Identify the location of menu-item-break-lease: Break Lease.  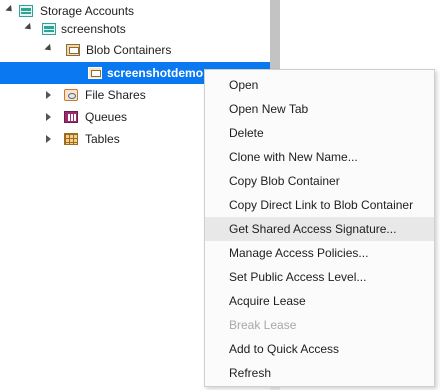
(263, 325).